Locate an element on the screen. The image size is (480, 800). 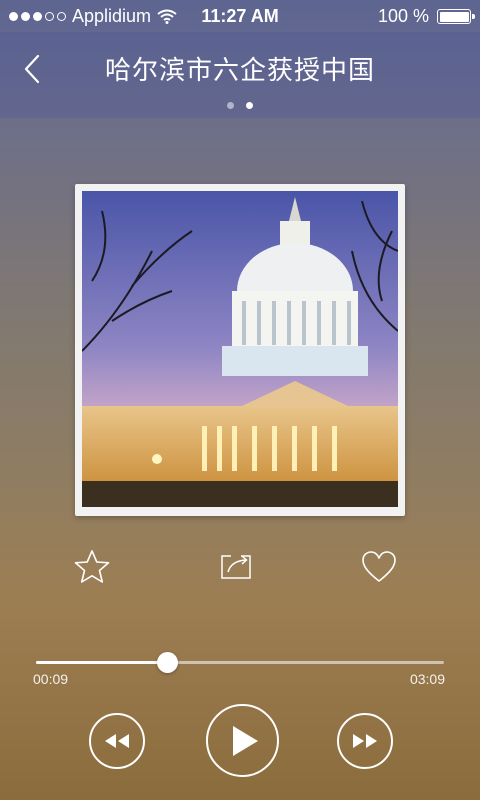
rewind-button is located at coordinates (117, 741).